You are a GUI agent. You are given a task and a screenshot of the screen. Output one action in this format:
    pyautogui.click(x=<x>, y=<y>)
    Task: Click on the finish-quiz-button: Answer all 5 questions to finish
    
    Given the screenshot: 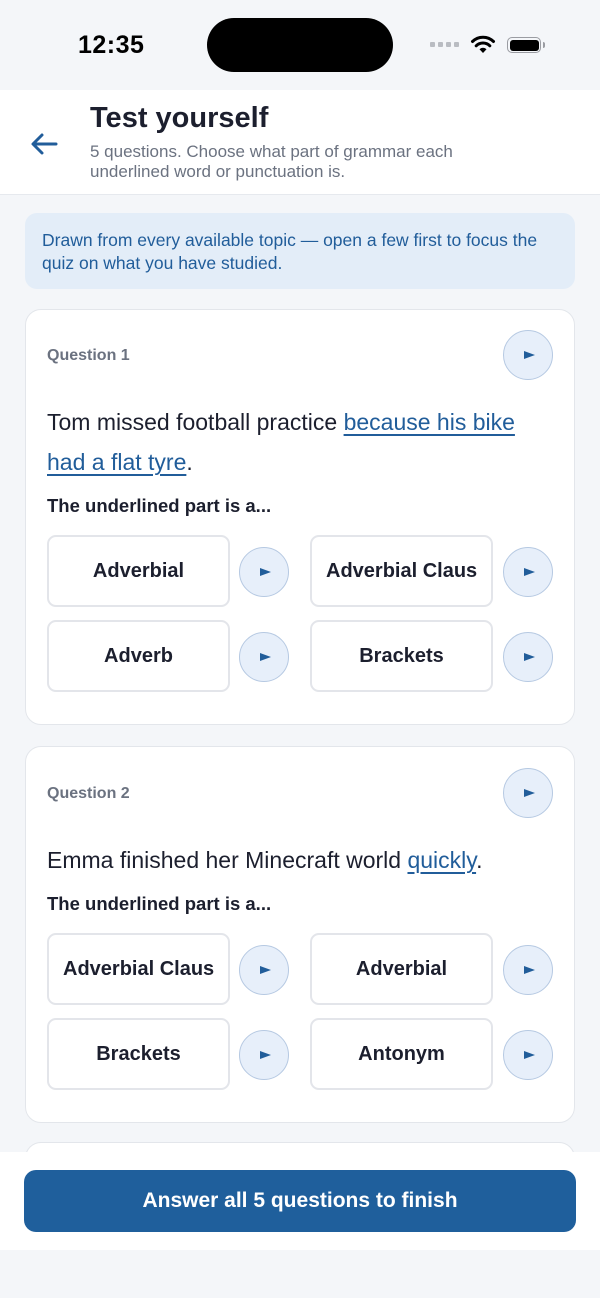 What is the action you would take?
    pyautogui.click(x=300, y=1201)
    